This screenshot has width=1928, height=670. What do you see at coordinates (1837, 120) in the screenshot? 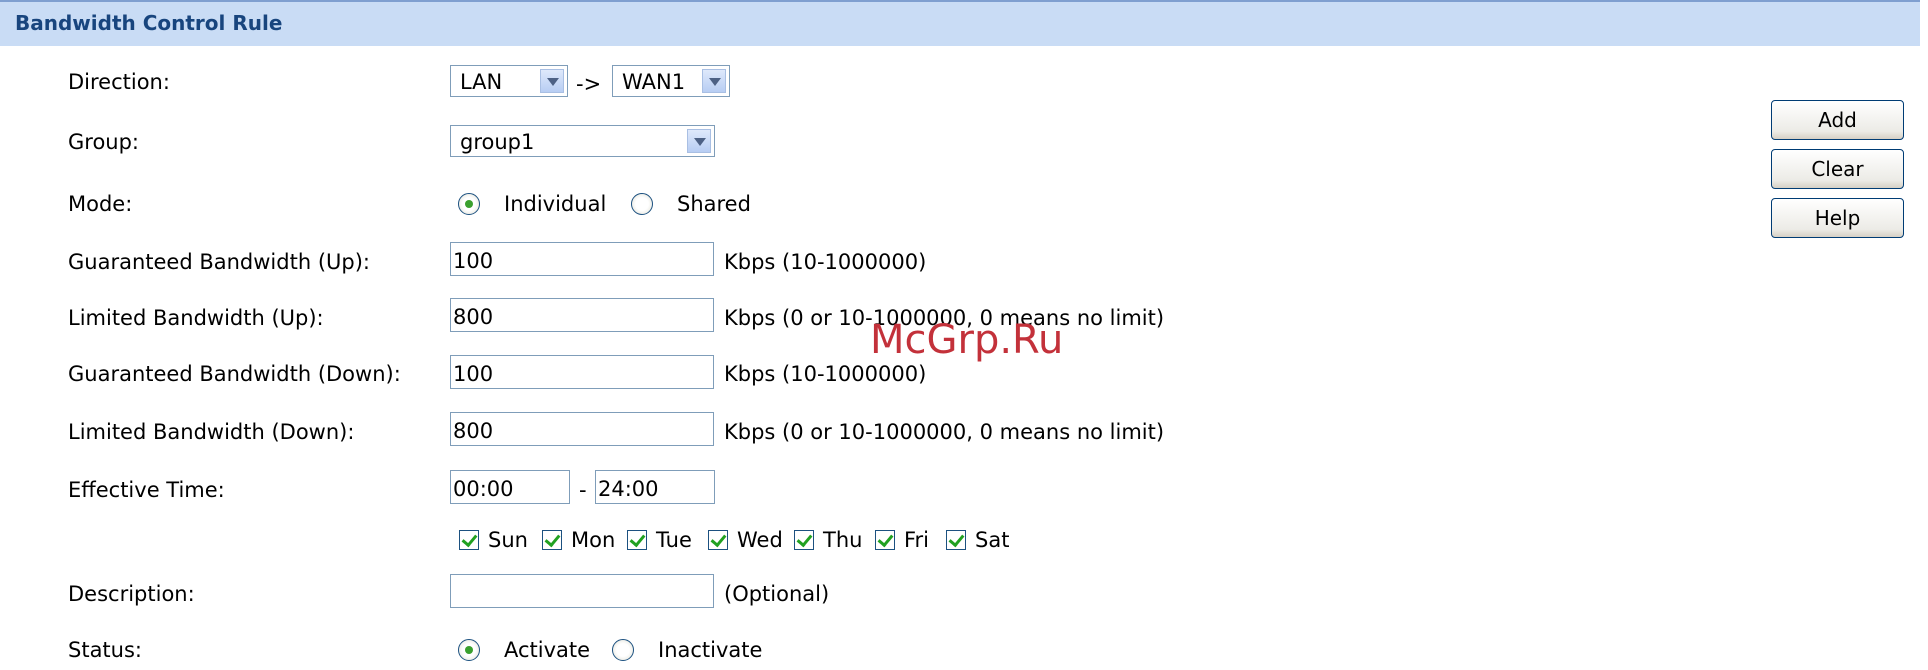
I see `add-button: Add` at bounding box center [1837, 120].